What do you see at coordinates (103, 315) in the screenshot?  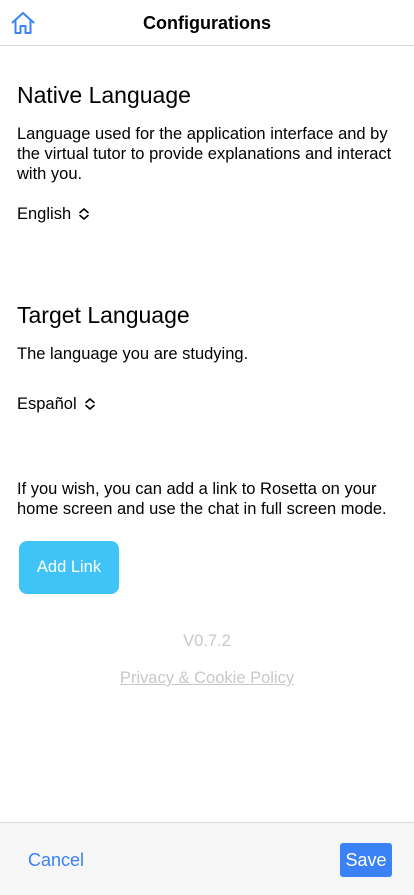 I see `target-language-title: Target Language` at bounding box center [103, 315].